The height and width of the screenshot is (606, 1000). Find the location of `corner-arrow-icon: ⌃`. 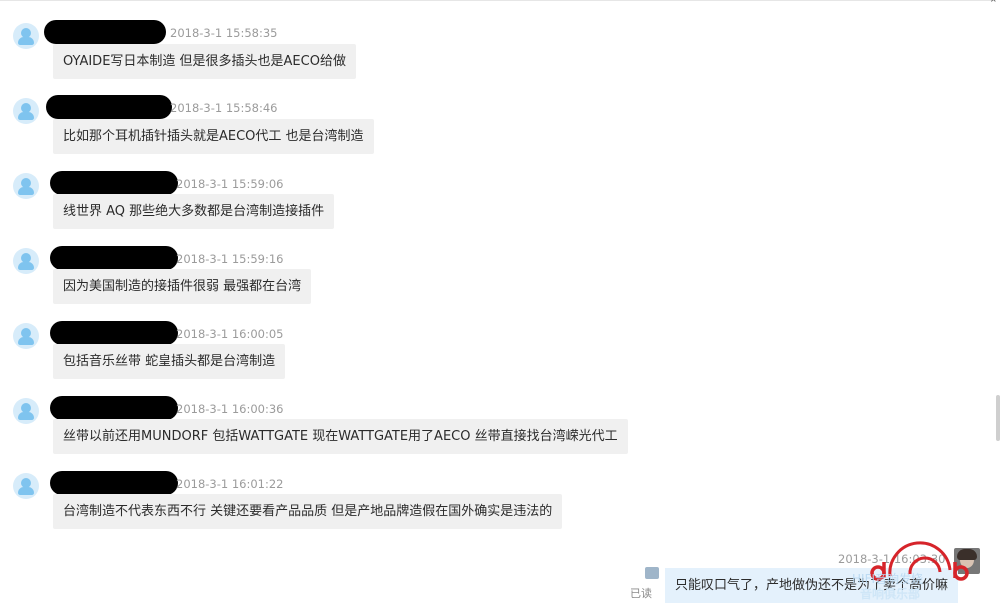

corner-arrow-icon: ⌃ is located at coordinates (993, 5).